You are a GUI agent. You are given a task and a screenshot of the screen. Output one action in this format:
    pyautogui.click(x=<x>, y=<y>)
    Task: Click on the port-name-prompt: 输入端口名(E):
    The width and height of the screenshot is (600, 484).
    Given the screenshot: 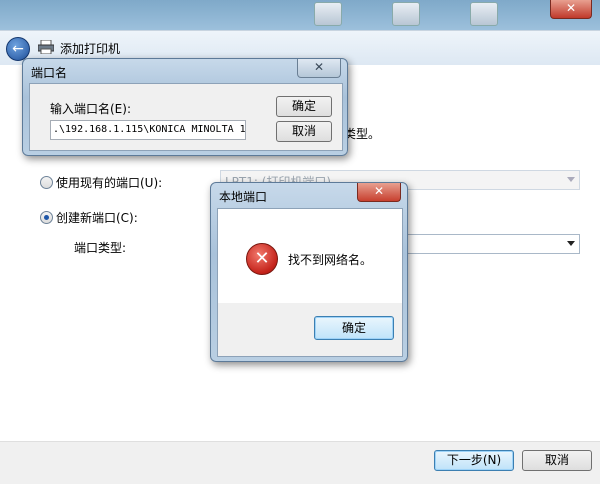 What is the action you would take?
    pyautogui.click(x=90, y=109)
    